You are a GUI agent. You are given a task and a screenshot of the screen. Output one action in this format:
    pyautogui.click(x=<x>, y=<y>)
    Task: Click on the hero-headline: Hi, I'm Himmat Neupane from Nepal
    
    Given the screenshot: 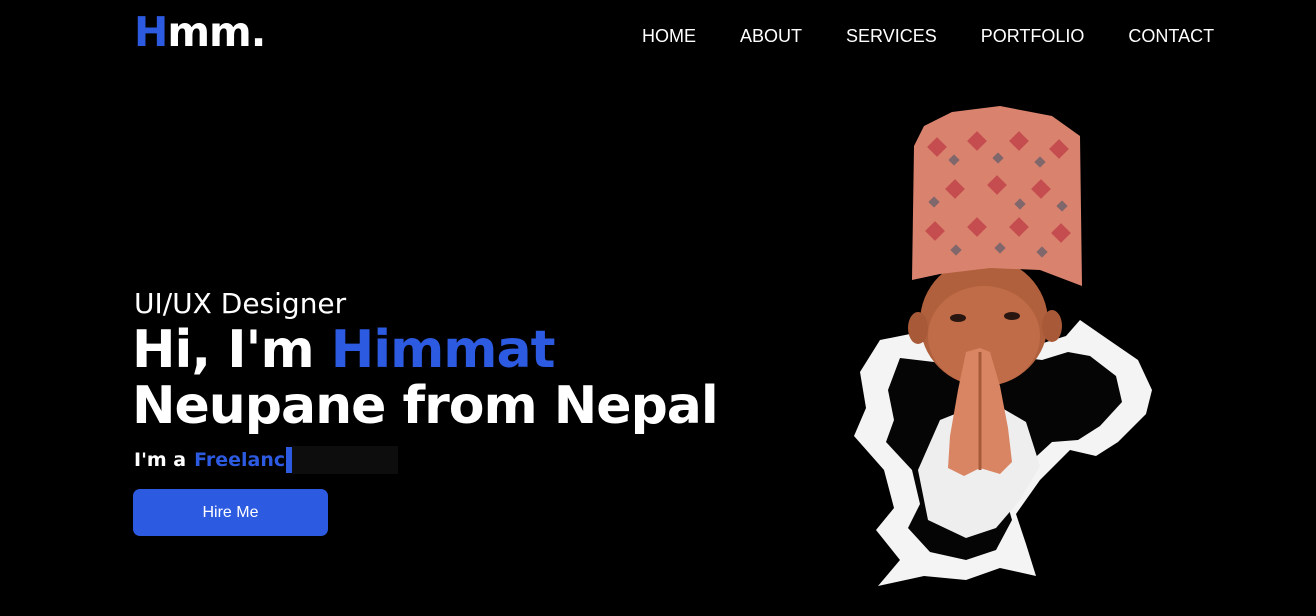 What is the action you would take?
    pyautogui.click(x=425, y=379)
    